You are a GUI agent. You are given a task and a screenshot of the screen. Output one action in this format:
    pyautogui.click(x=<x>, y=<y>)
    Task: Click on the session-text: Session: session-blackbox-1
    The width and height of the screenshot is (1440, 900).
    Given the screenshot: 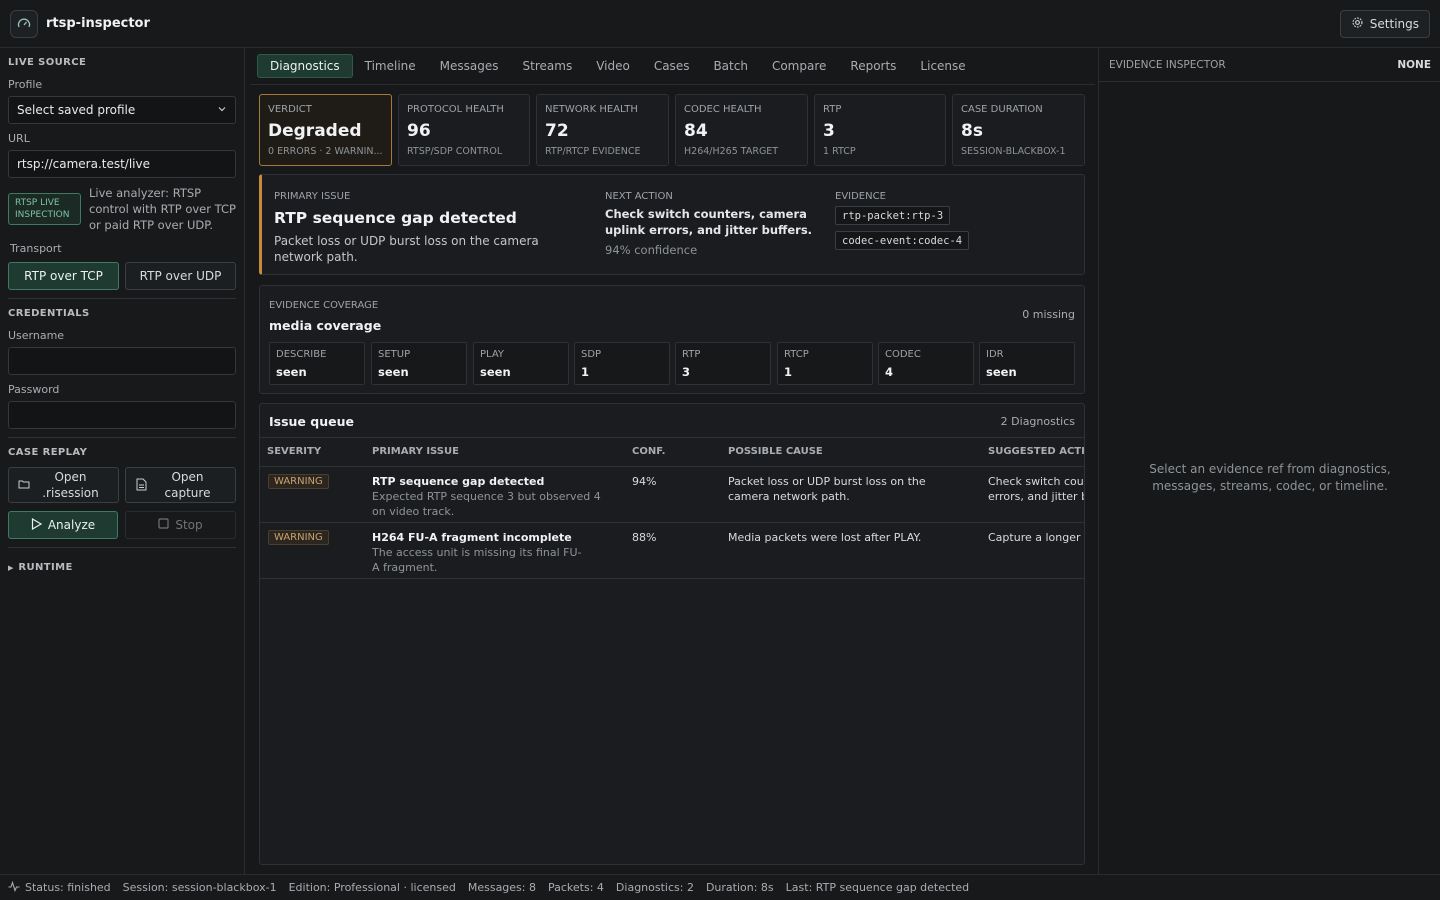 What is the action you would take?
    pyautogui.click(x=199, y=887)
    